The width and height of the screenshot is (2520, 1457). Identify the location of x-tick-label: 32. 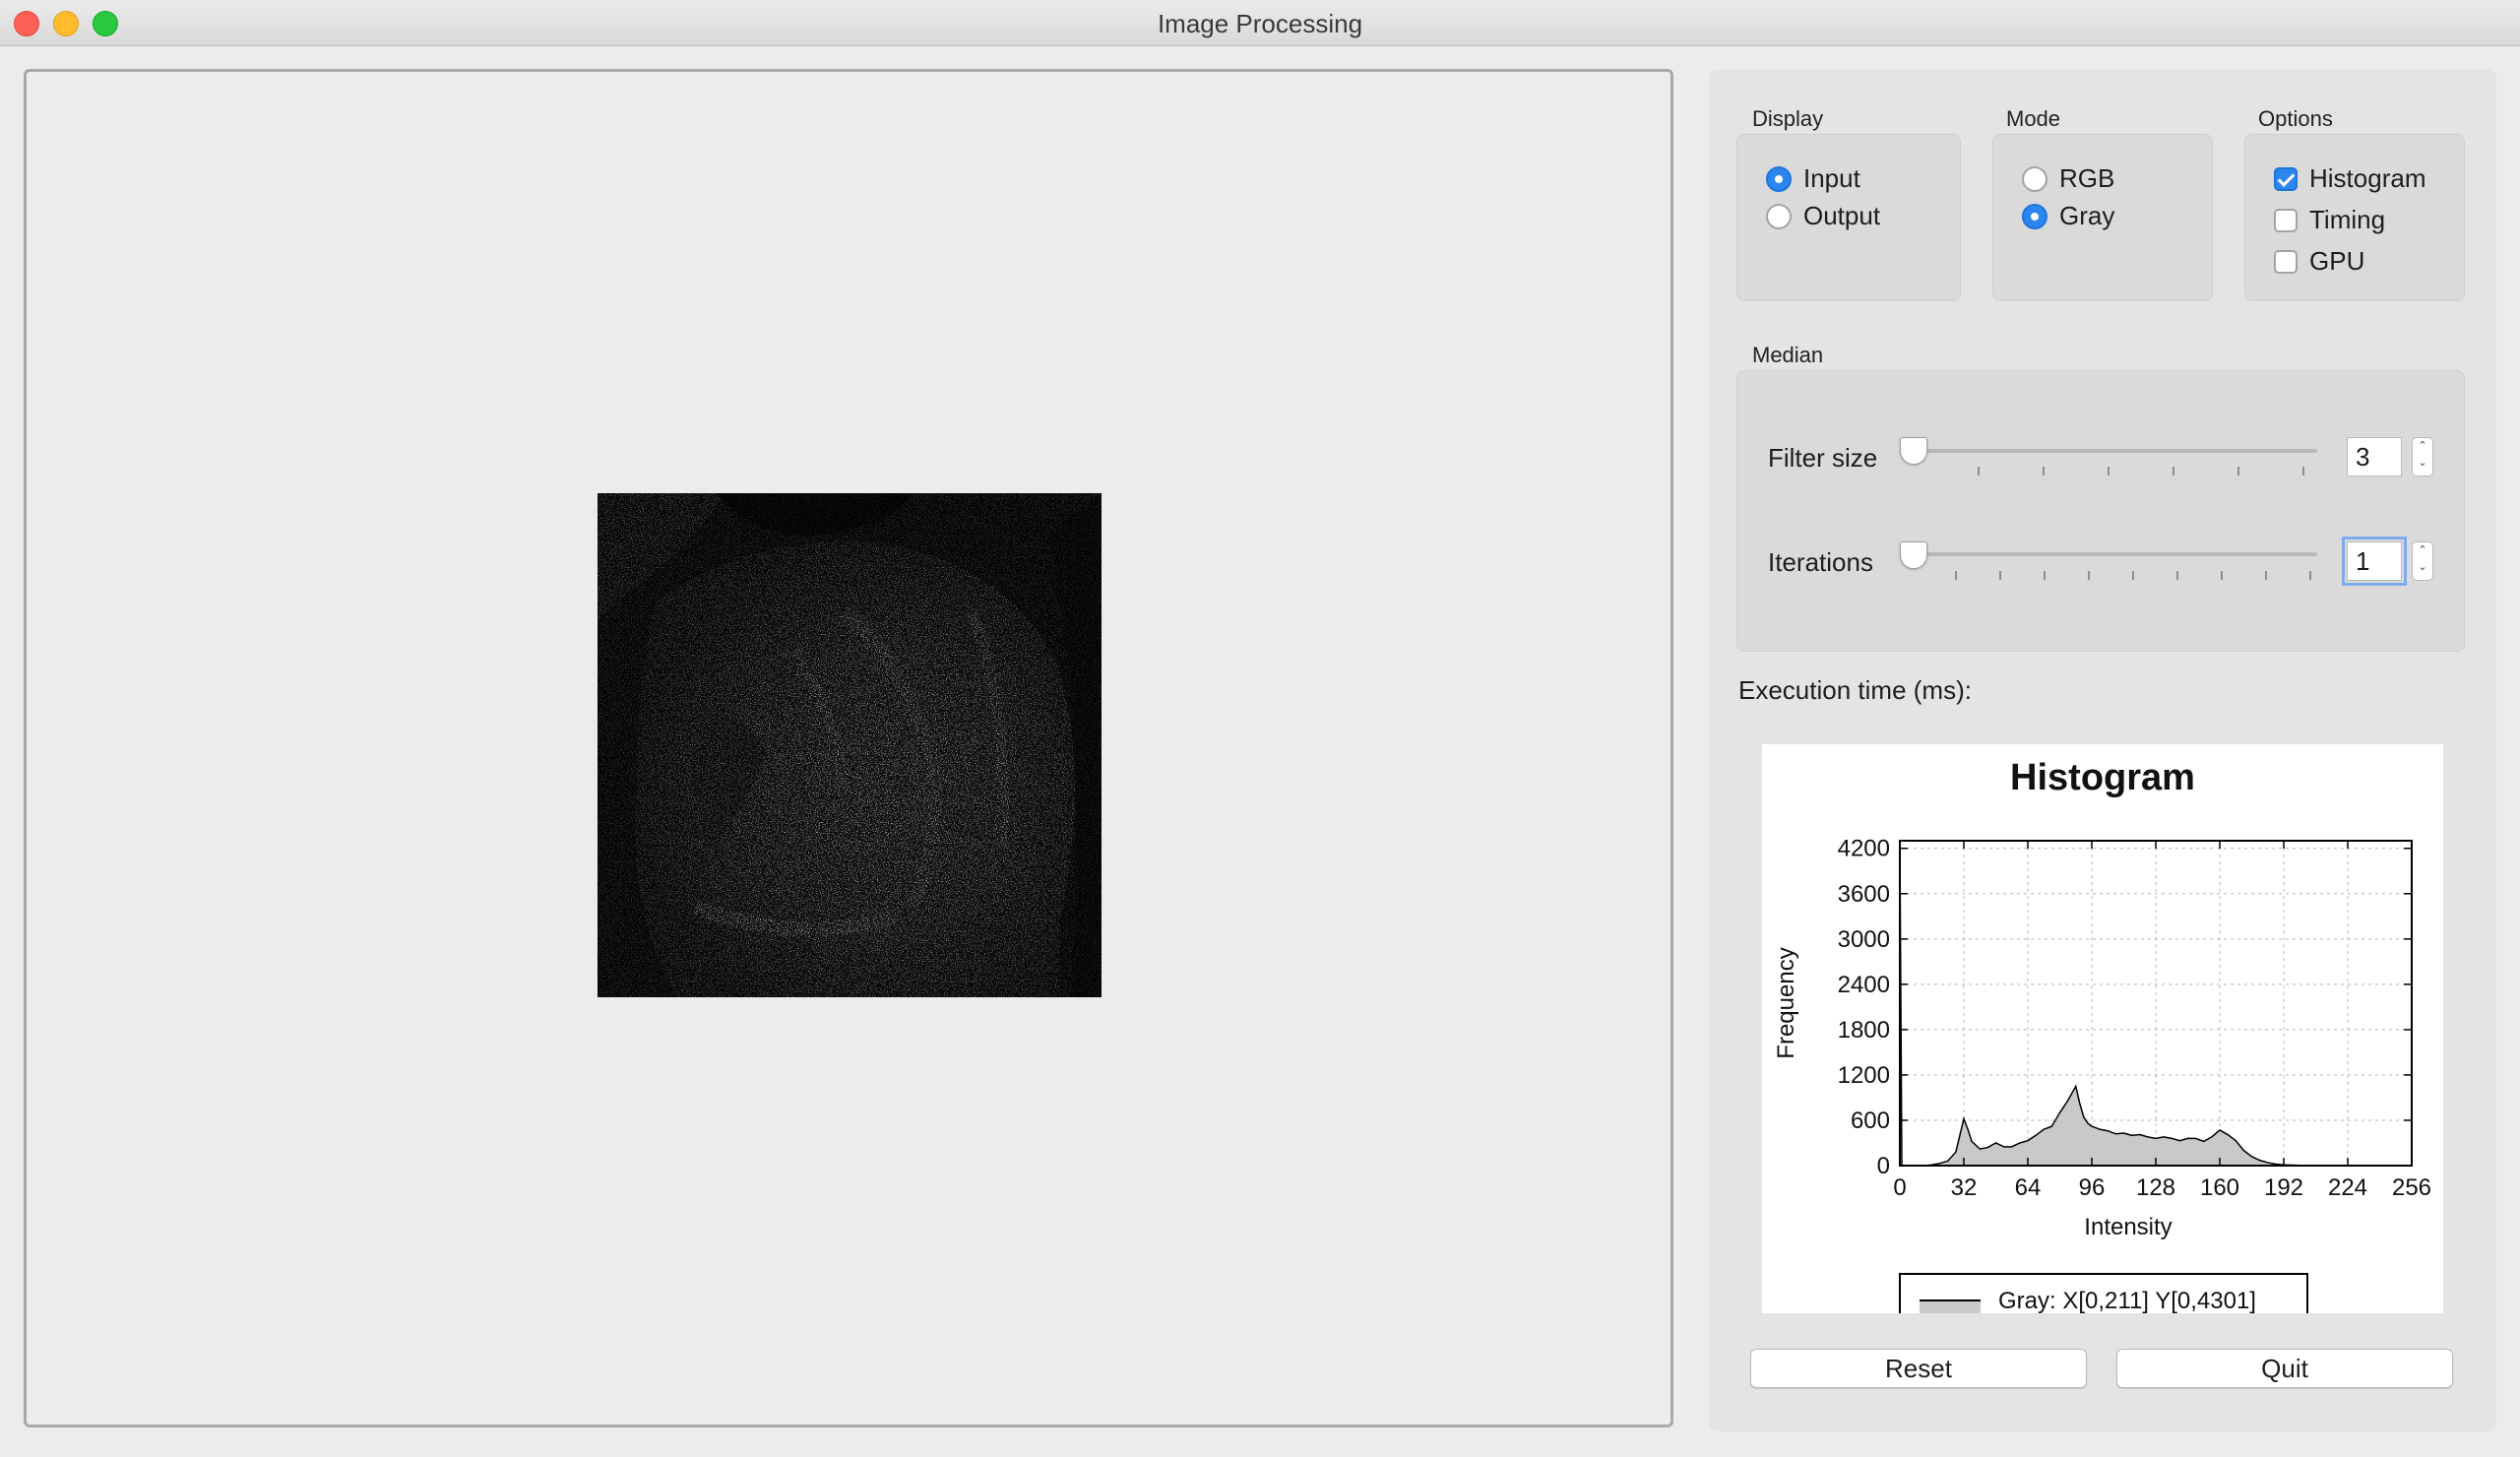
(1964, 1187).